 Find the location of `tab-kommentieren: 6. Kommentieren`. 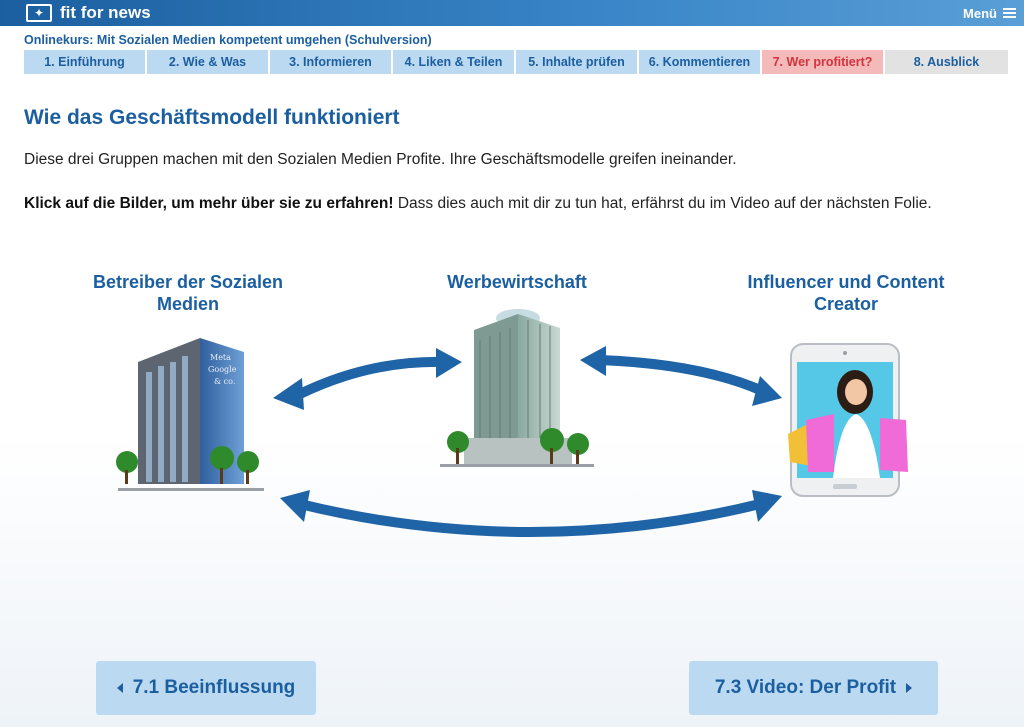

tab-kommentieren: 6. Kommentieren is located at coordinates (699, 62).